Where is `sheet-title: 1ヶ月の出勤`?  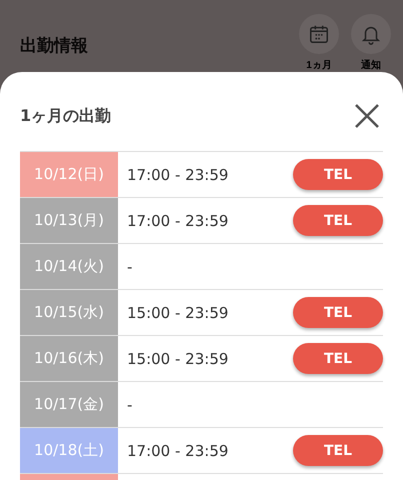 sheet-title: 1ヶ月の出勤 is located at coordinates (66, 115).